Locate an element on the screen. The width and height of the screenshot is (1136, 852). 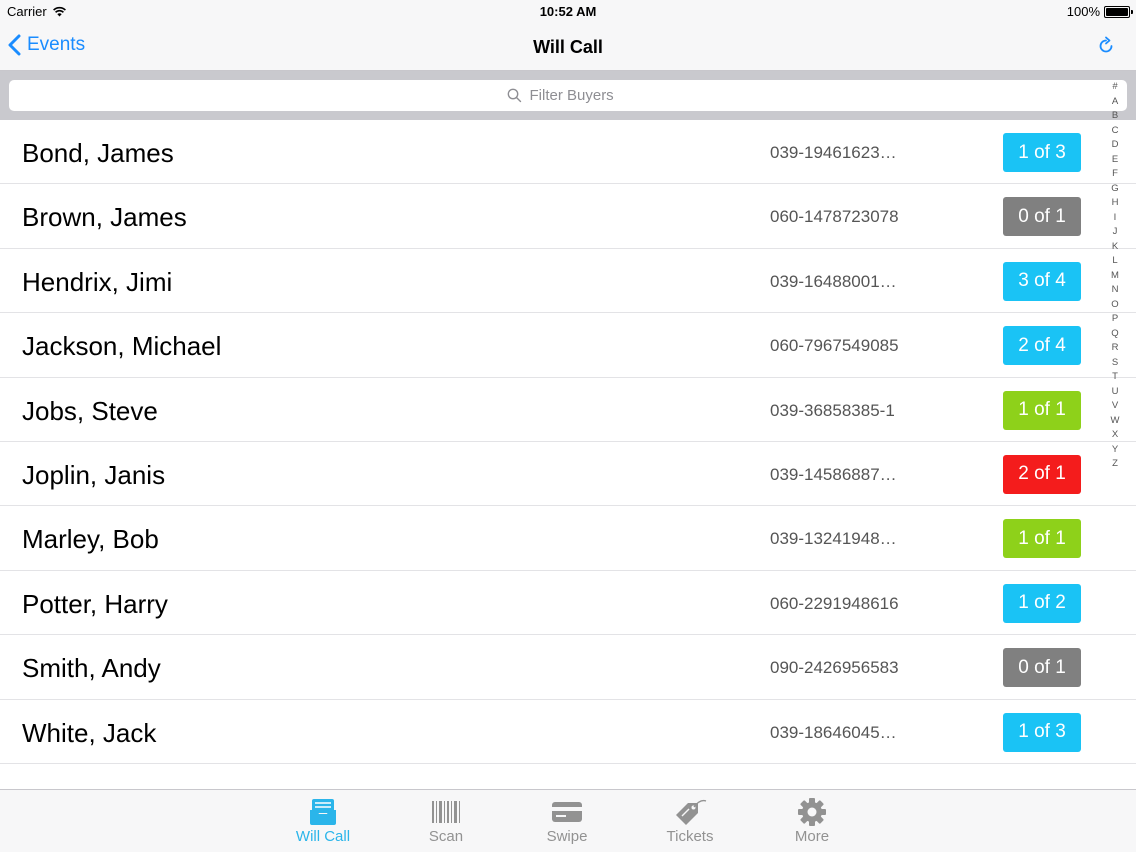
status-time: 10:52 AM is located at coordinates (568, 11).